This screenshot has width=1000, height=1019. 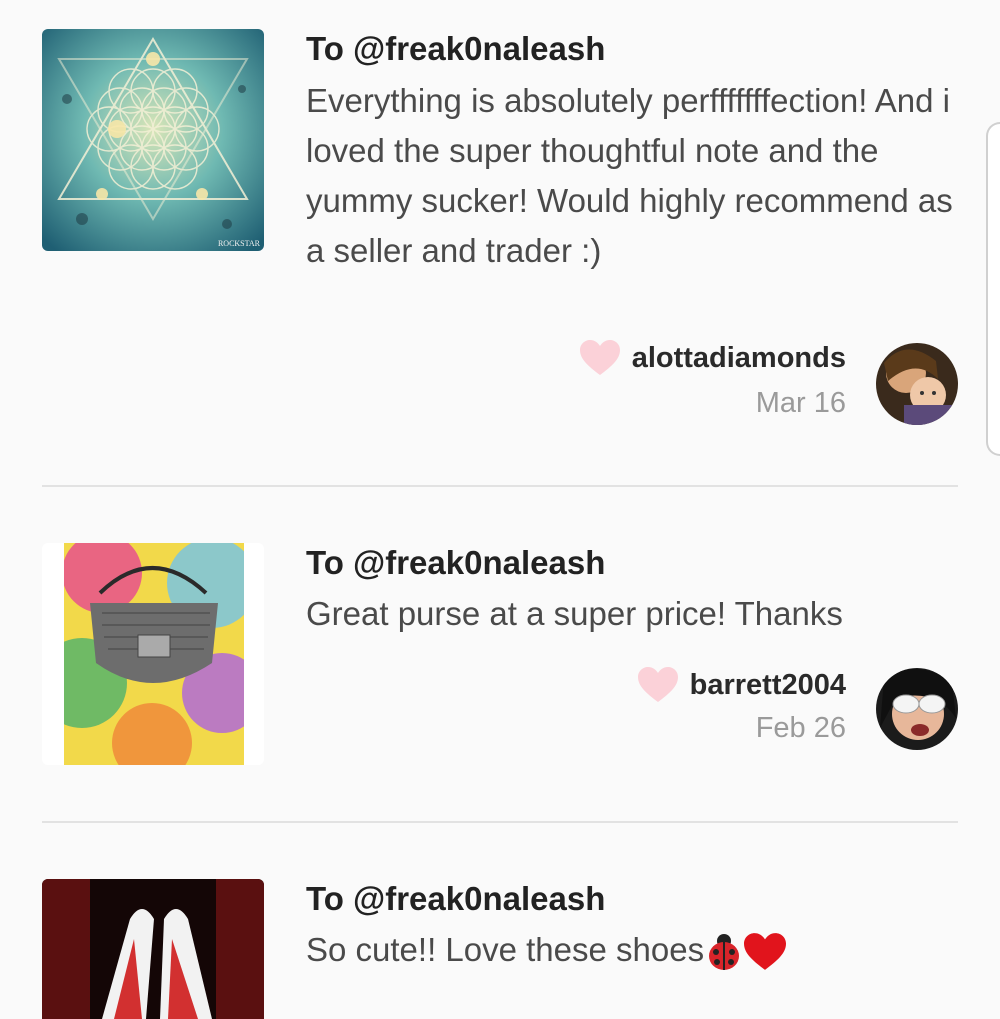 I want to click on author-row: barrett2004, so click(x=741, y=685).